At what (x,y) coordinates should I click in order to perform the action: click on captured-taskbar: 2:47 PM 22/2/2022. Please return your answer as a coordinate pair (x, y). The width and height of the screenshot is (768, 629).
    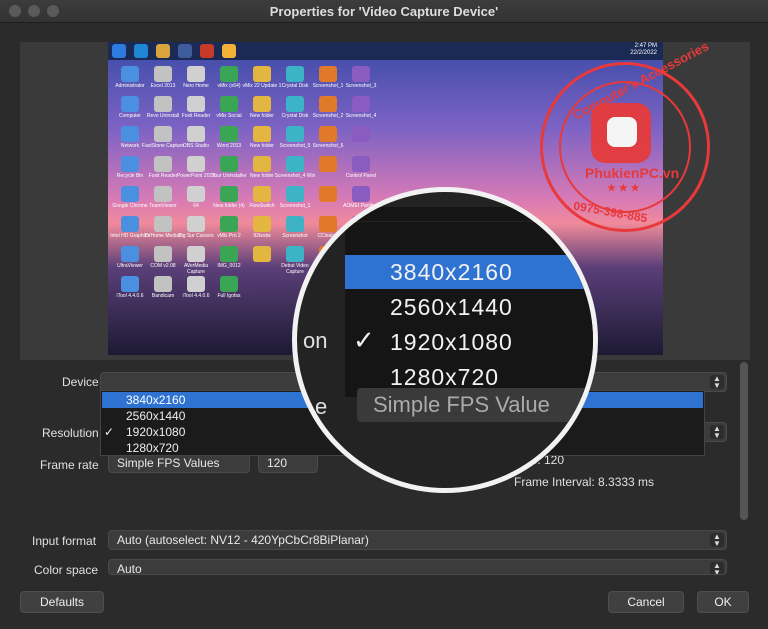
    Looking at the image, I should click on (385, 51).